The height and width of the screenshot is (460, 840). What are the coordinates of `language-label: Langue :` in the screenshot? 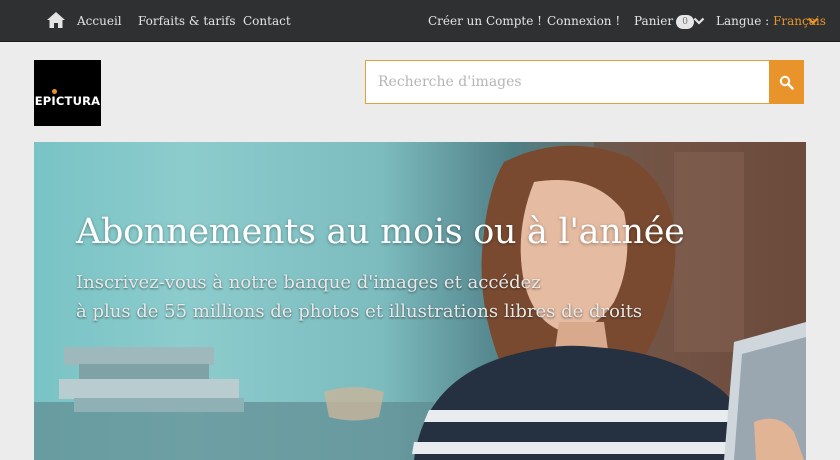 It's located at (743, 21).